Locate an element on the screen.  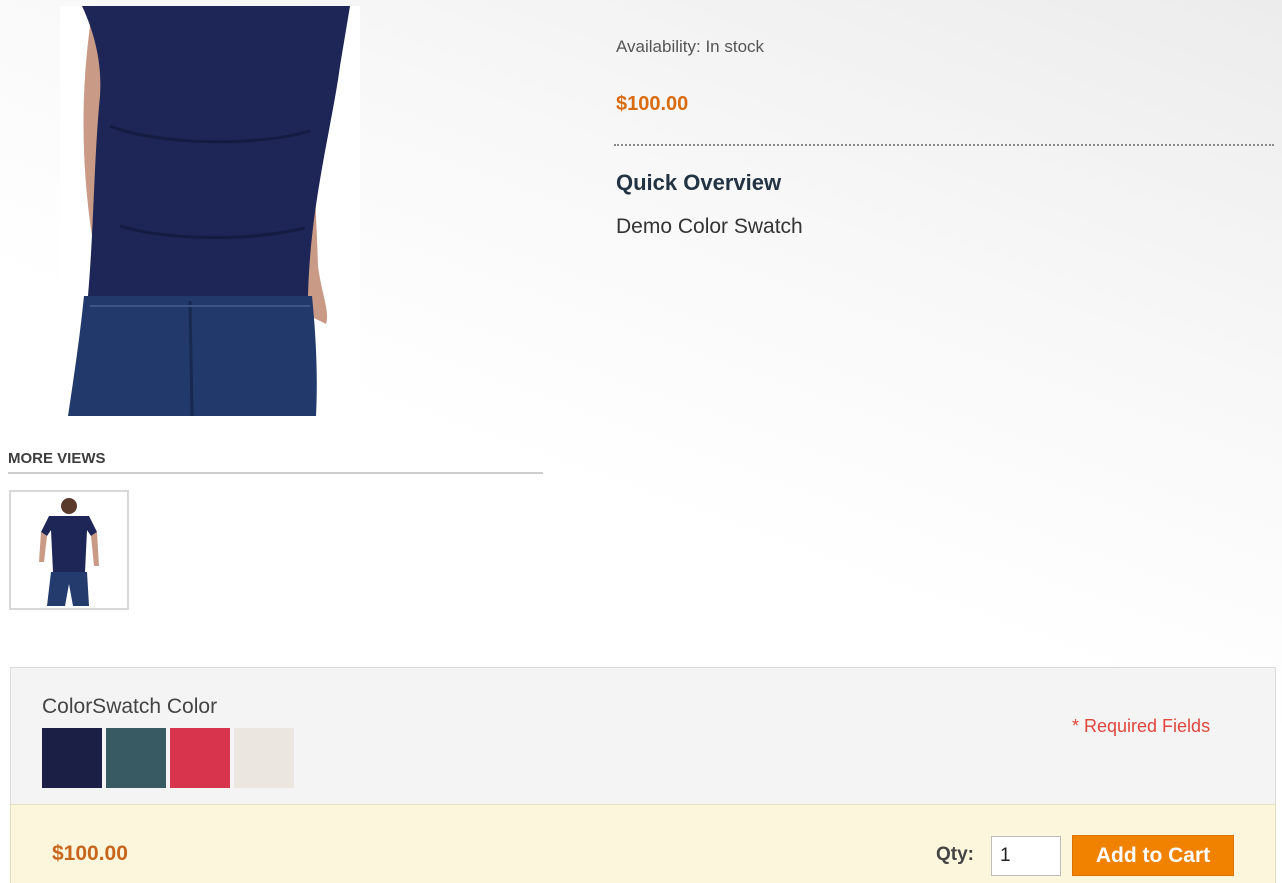
color-swatch-navy is located at coordinates (72, 758).